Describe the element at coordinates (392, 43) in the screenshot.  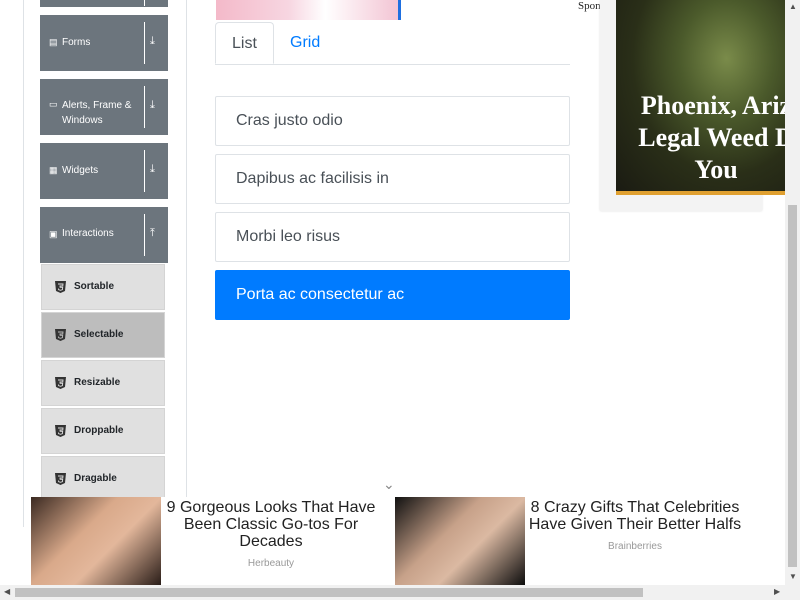
I see `tab-bar: List Grid` at that location.